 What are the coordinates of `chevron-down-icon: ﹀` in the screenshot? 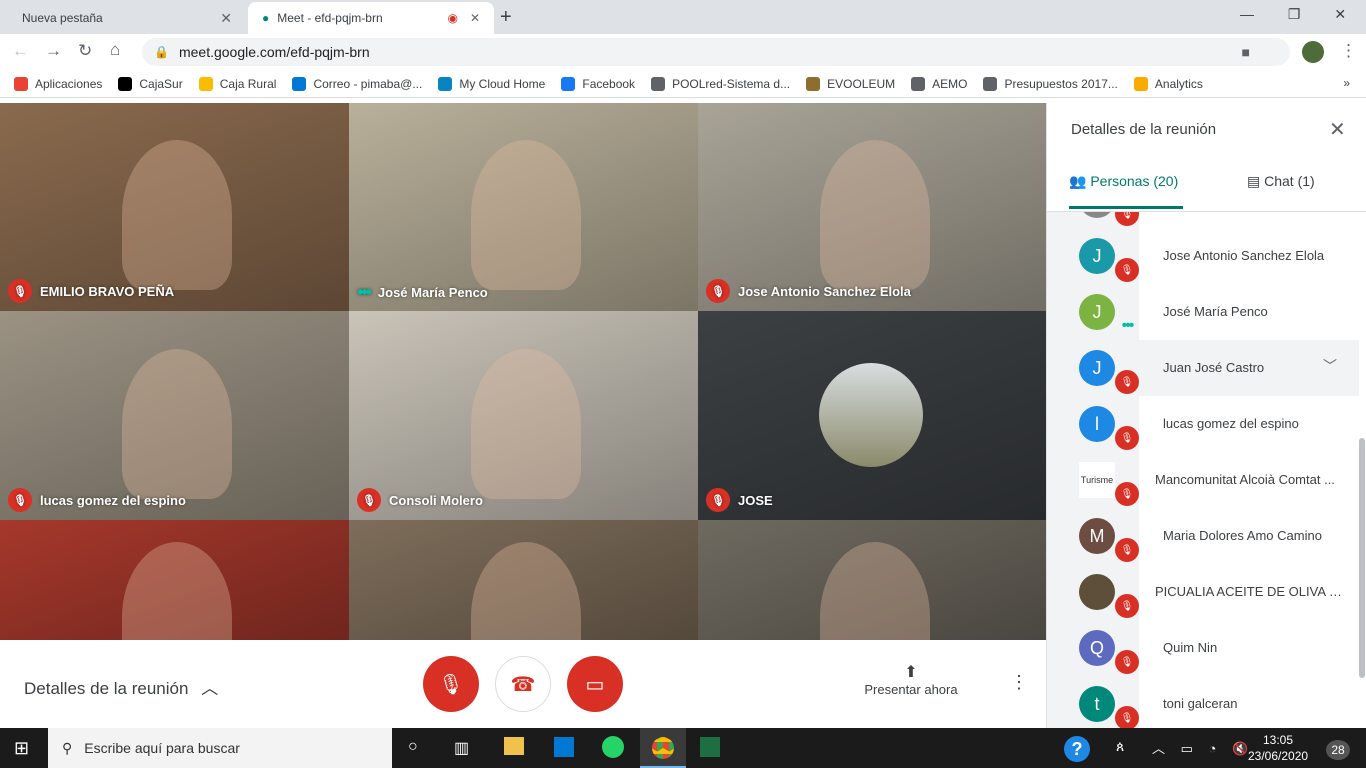 It's located at (1330, 366).